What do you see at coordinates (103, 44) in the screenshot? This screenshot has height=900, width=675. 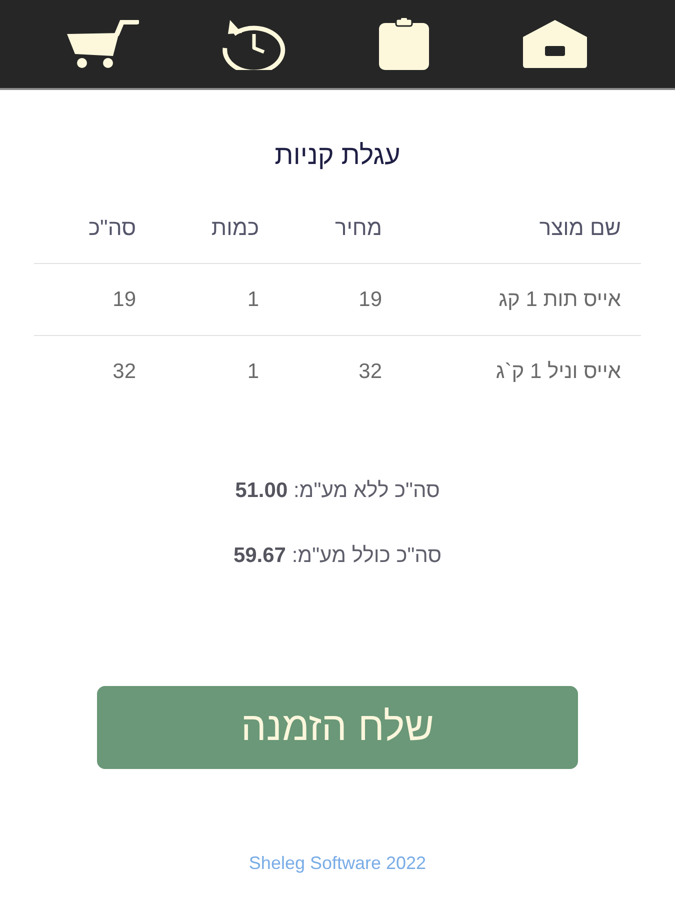 I see `cart-icon` at bounding box center [103, 44].